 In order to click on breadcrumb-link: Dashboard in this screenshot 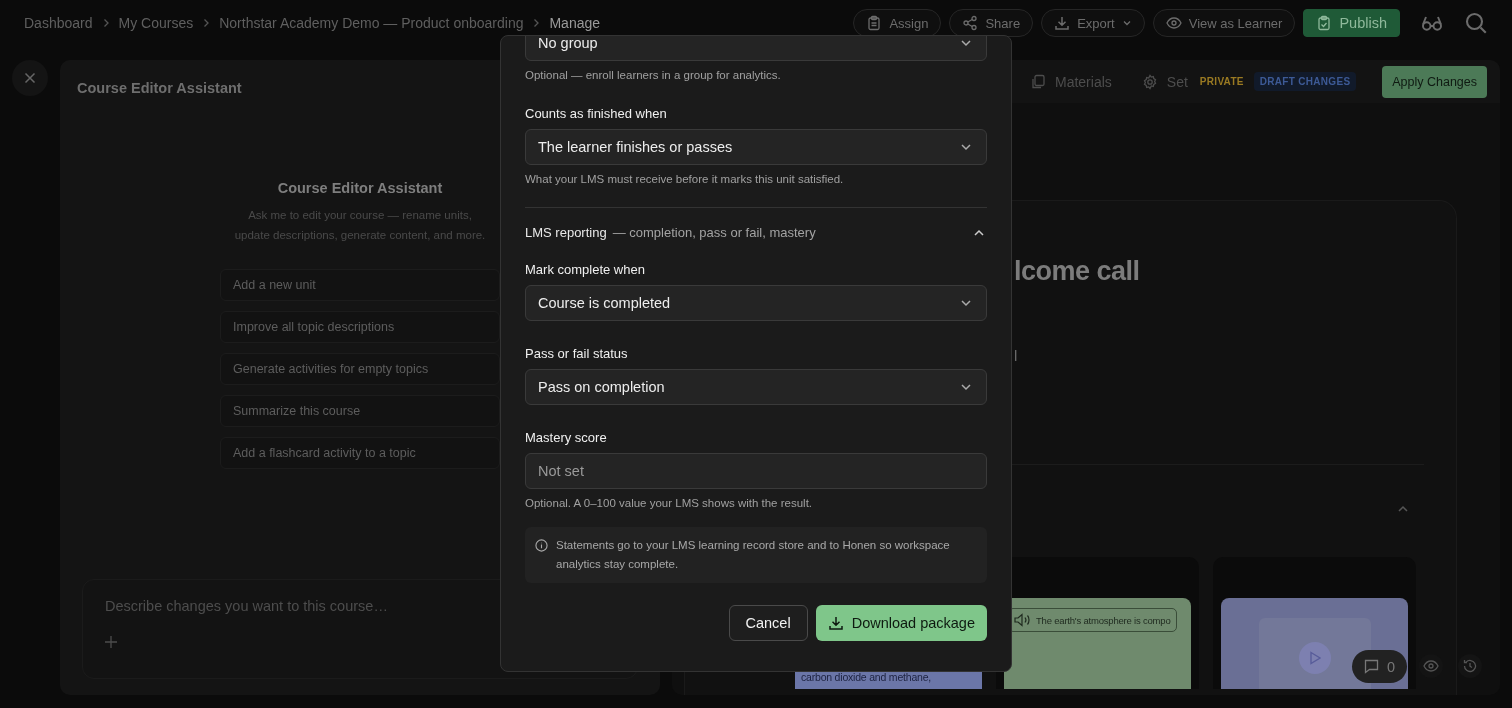, I will do `click(58, 23)`.